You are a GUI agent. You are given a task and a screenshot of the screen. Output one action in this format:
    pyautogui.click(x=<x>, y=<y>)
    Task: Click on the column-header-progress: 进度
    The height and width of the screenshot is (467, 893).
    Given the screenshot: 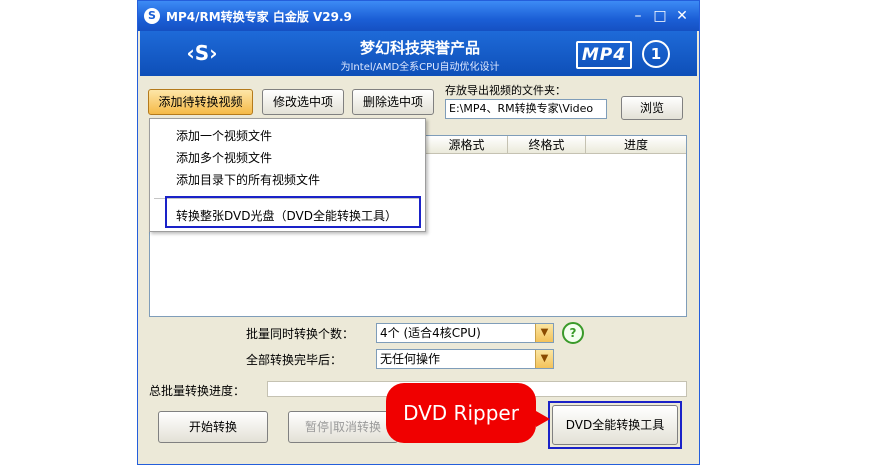 What is the action you would take?
    pyautogui.click(x=636, y=145)
    